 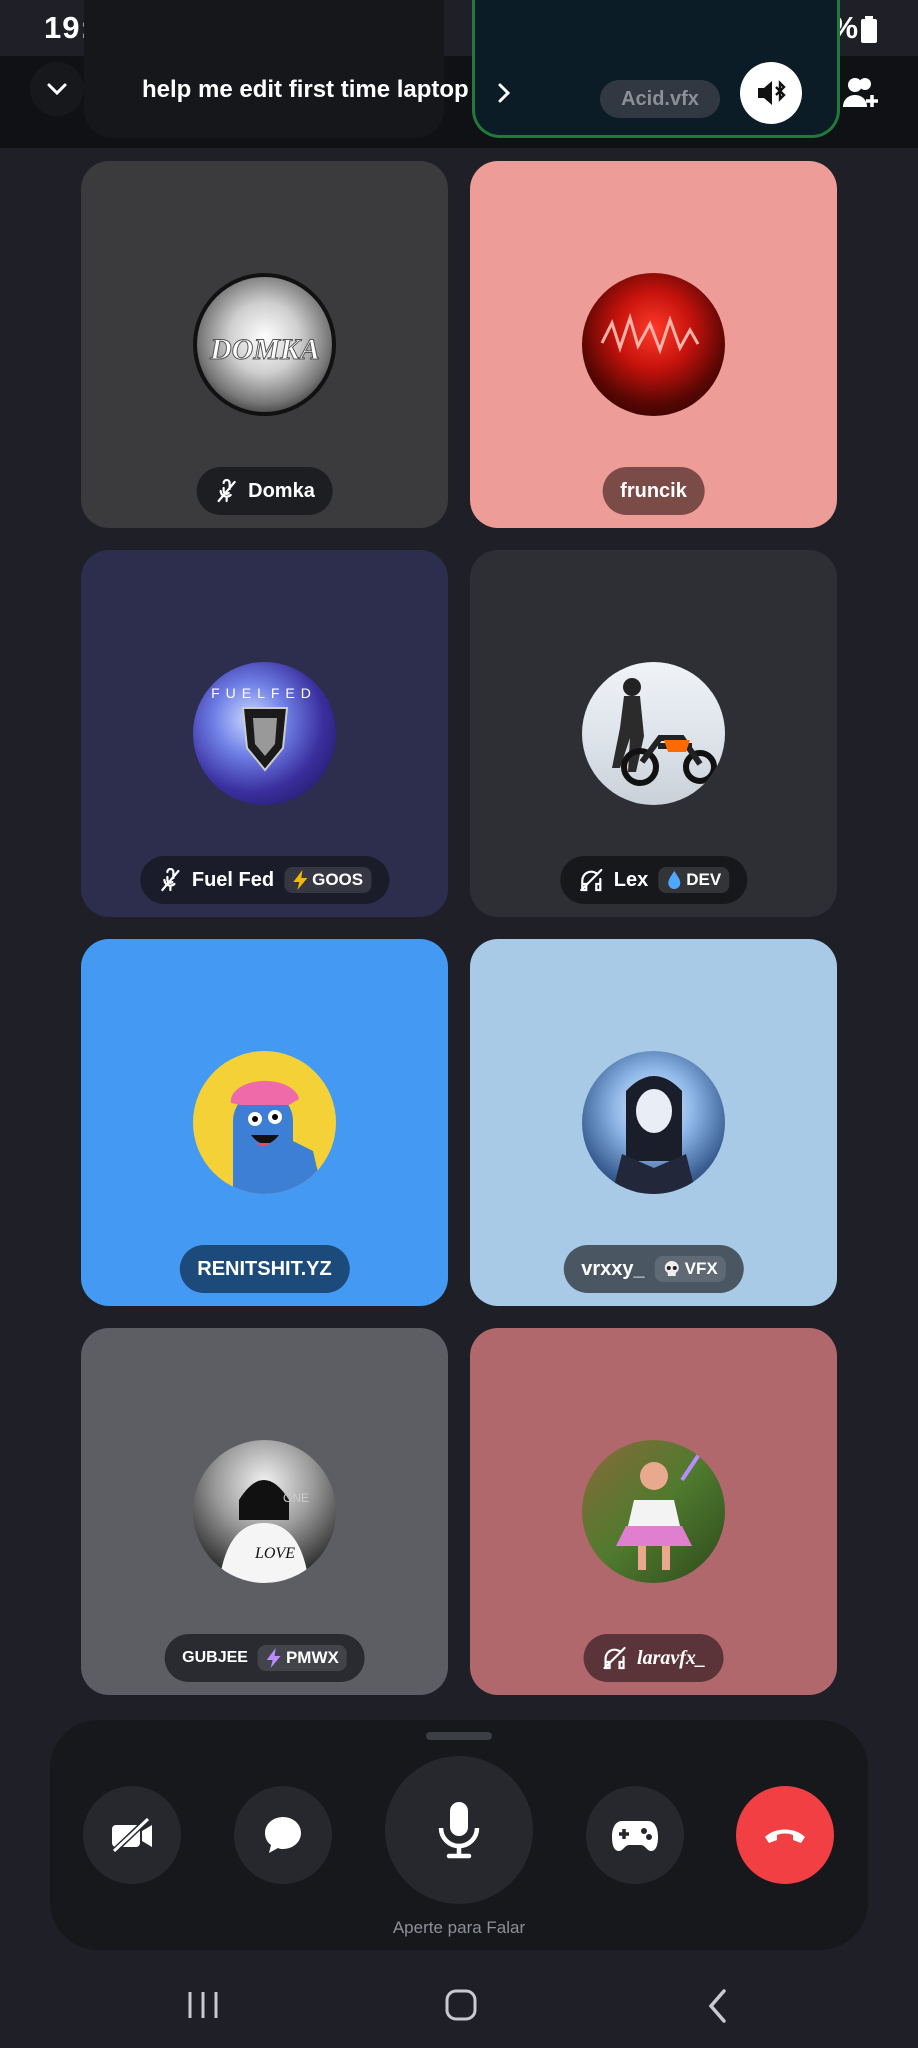 I want to click on add-people-button, so click(x=861, y=93).